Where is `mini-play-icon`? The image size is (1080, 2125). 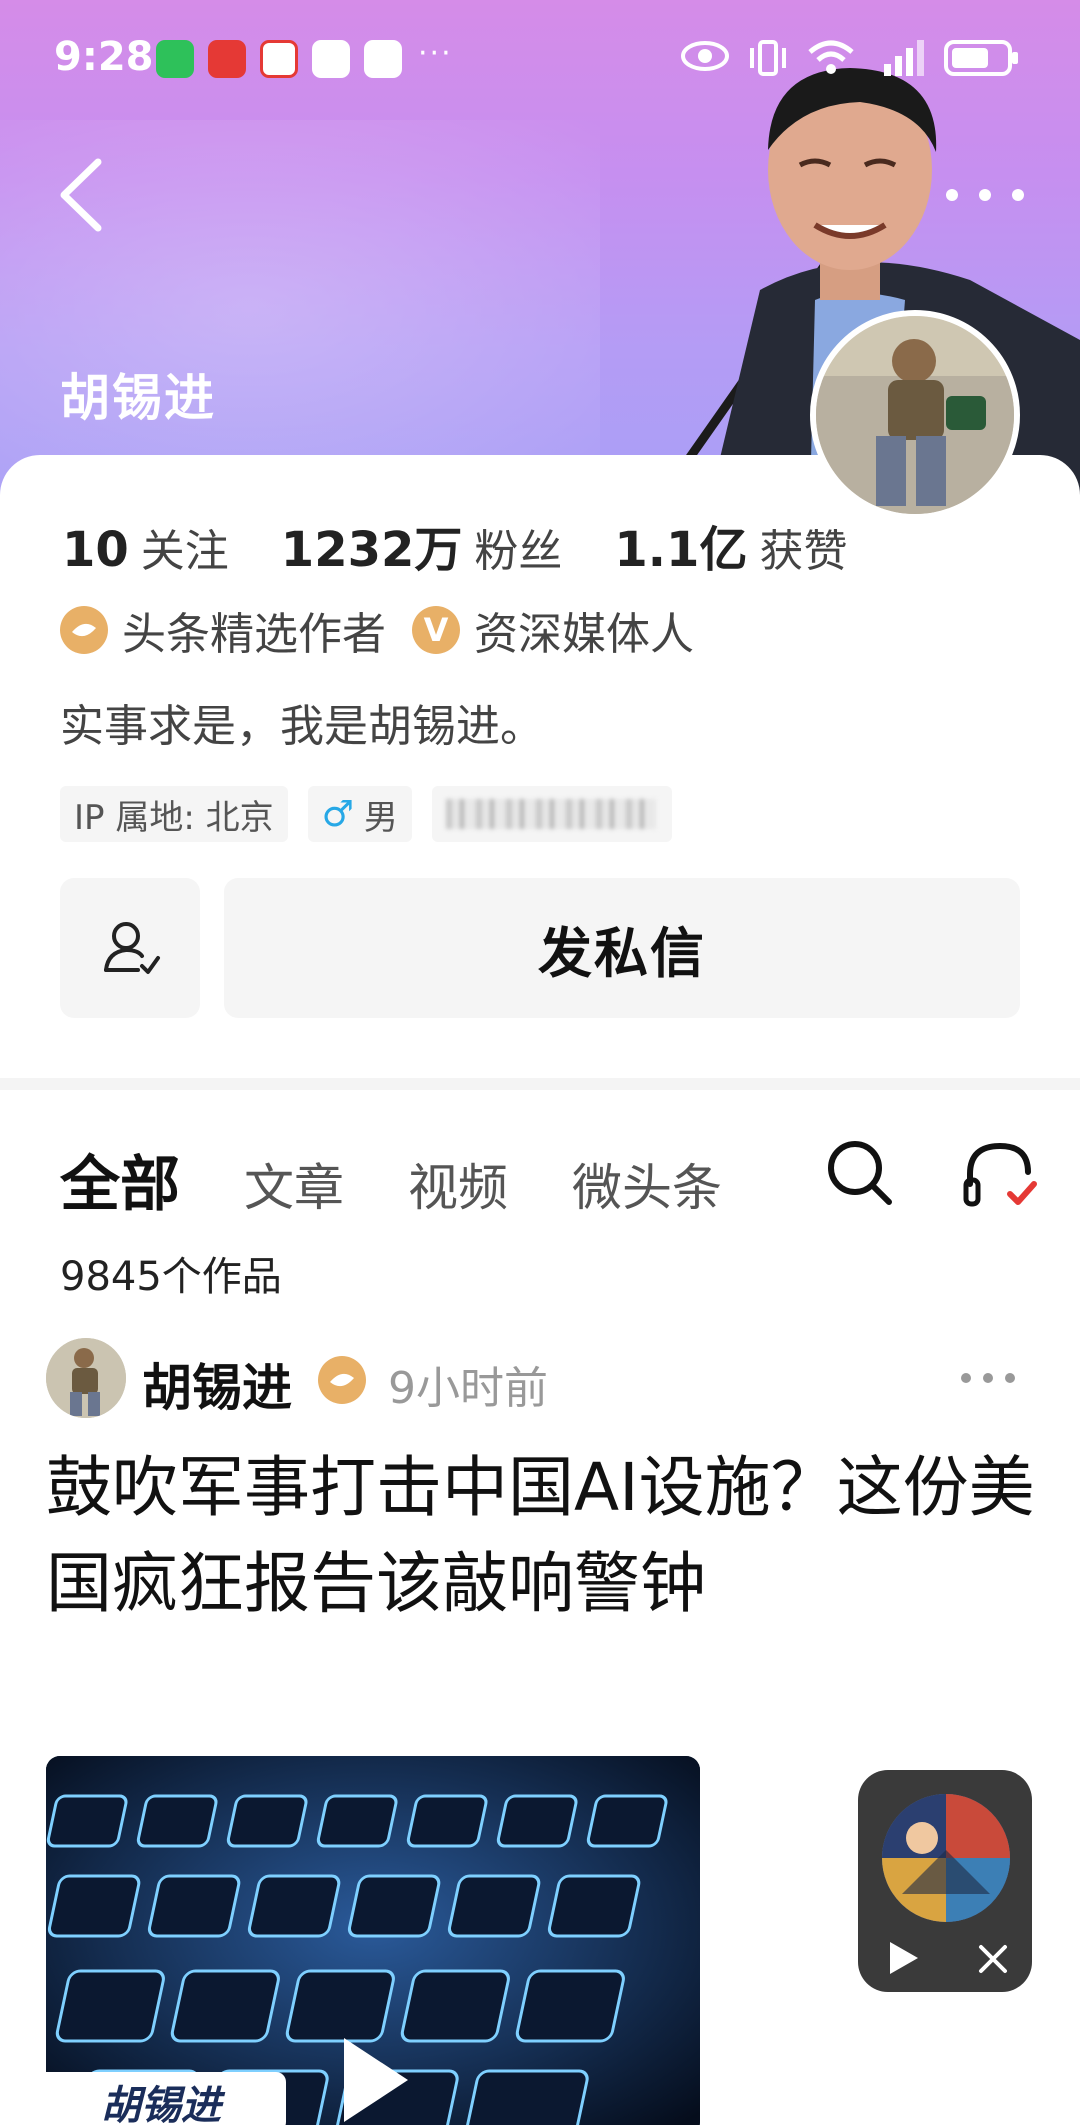 mini-play-icon is located at coordinates (902, 1958).